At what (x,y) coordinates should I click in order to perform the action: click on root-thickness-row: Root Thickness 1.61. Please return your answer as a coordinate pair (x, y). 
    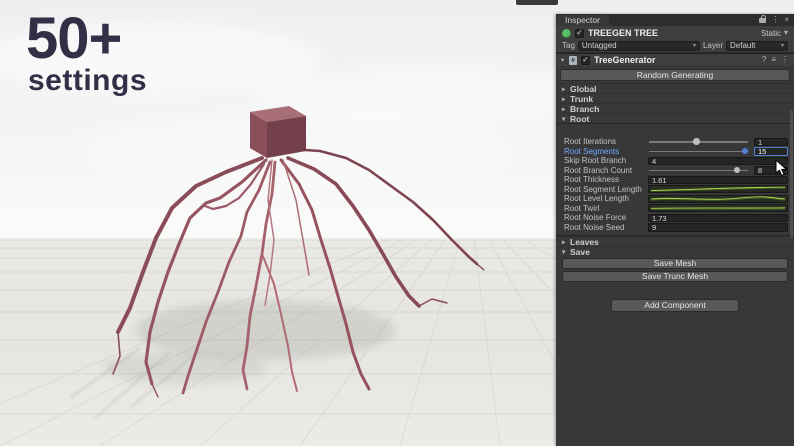
    Looking at the image, I should click on (675, 180).